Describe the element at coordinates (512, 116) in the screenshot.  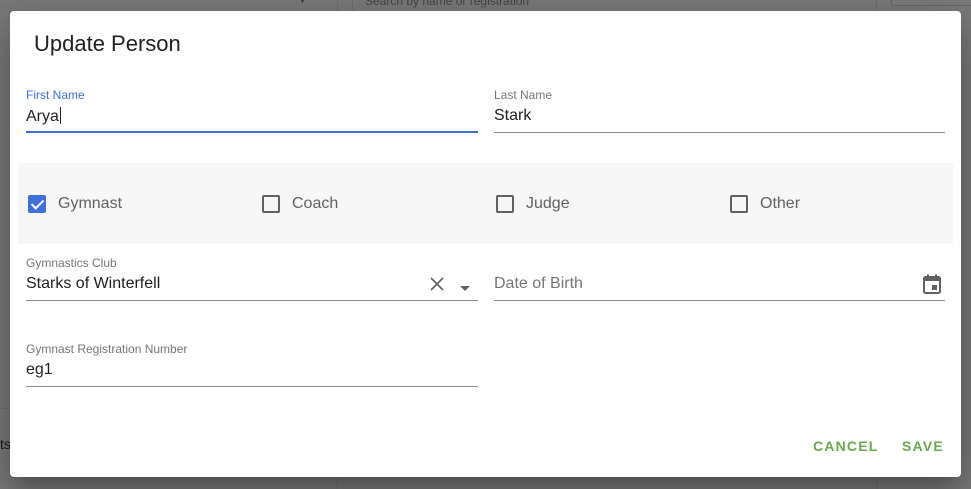
I see `last-name-input: Stark` at that location.